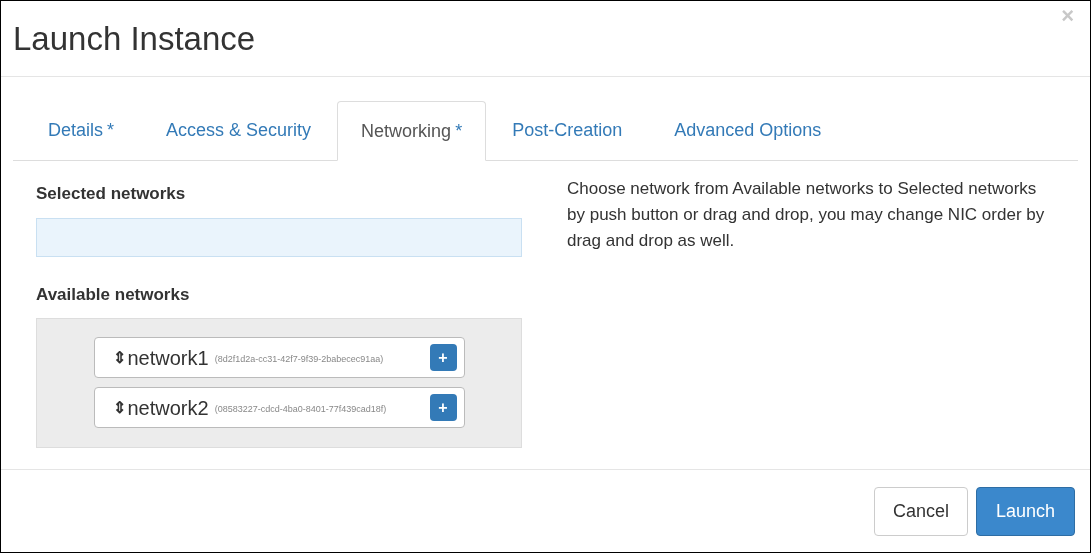 Image resolution: width=1091 pixels, height=553 pixels. Describe the element at coordinates (239, 130) in the screenshot. I see `tab: Access & Security` at that location.